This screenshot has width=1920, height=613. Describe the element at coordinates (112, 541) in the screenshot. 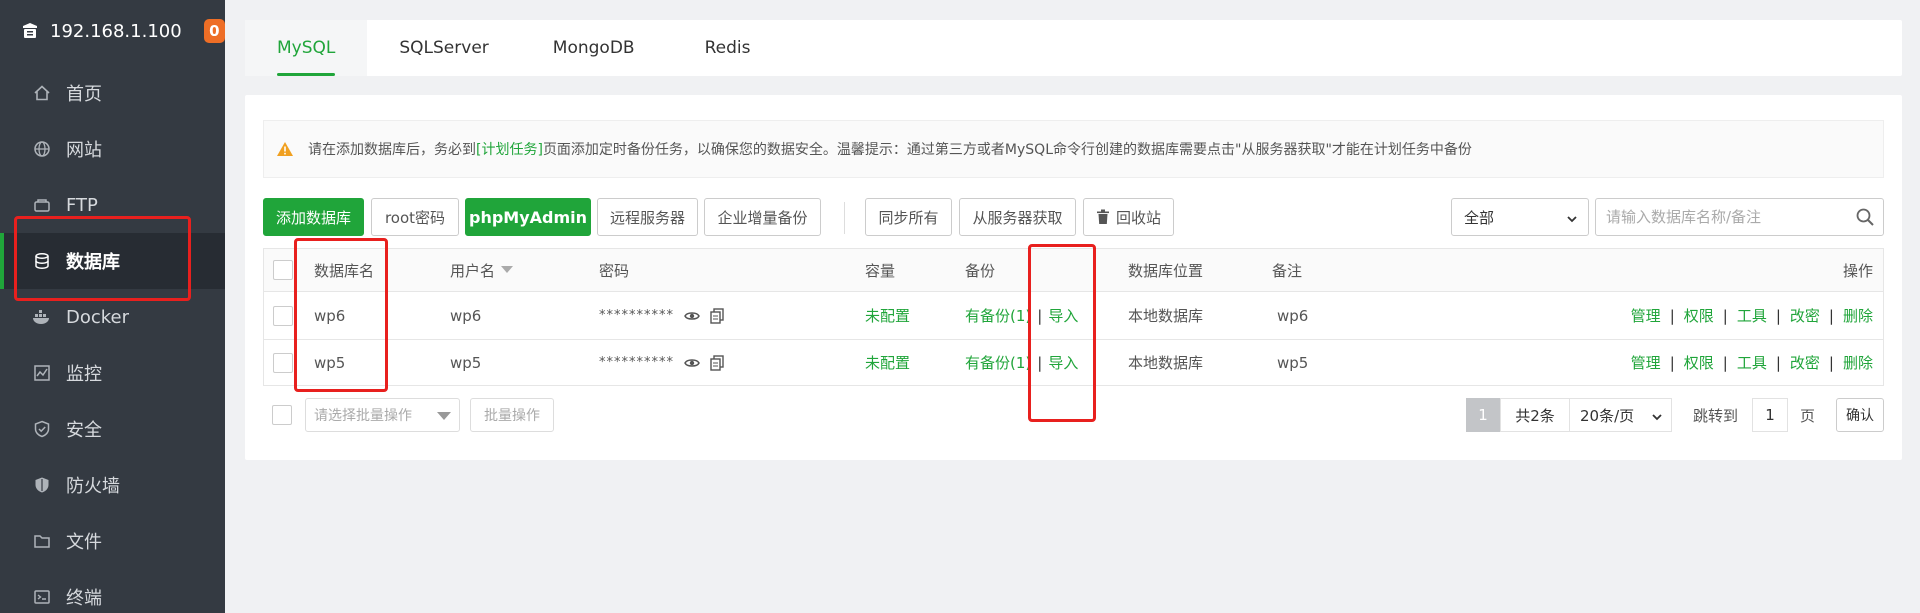

I see `sidebar-item-files: 文件` at that location.